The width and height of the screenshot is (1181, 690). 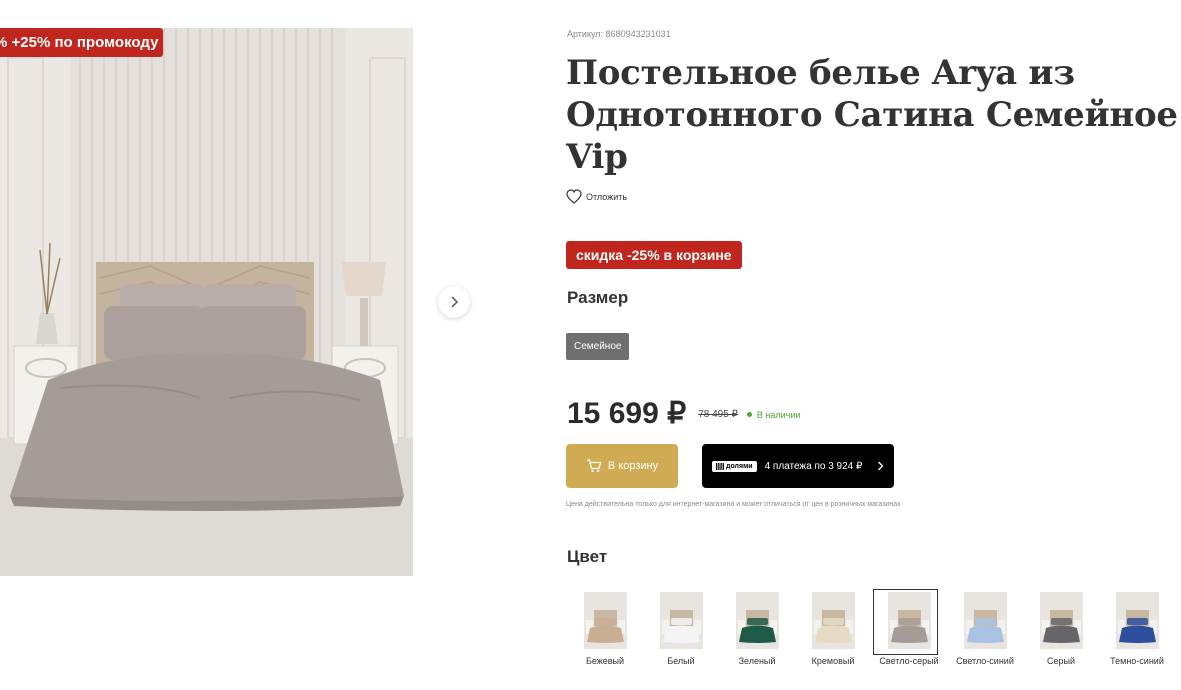 I want to click on gallery-next-button, so click(x=454, y=302).